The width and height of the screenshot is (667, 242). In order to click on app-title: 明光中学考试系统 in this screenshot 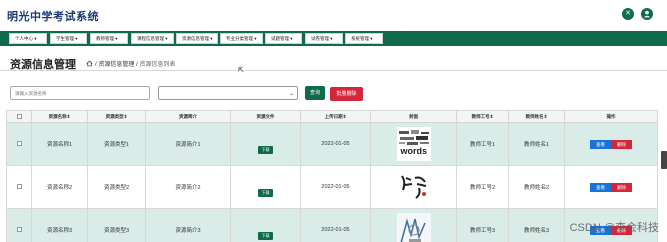, I will do `click(53, 17)`.